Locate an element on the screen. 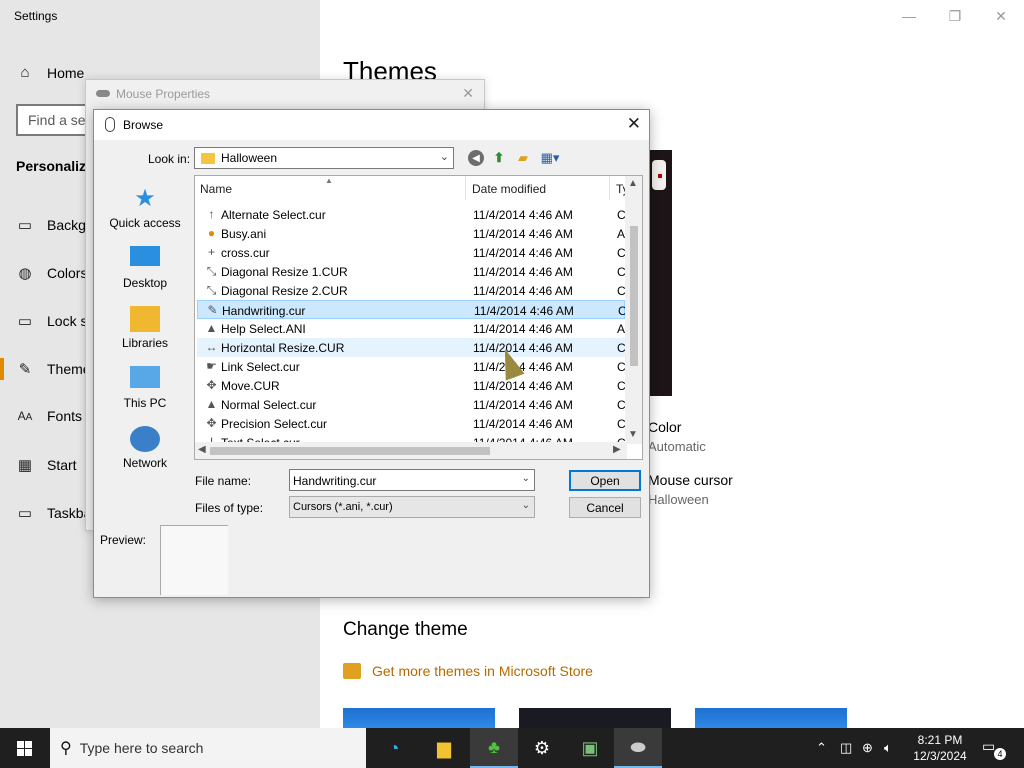 This screenshot has width=1024, height=768. nav-colors-label: Colors is located at coordinates (67, 273).